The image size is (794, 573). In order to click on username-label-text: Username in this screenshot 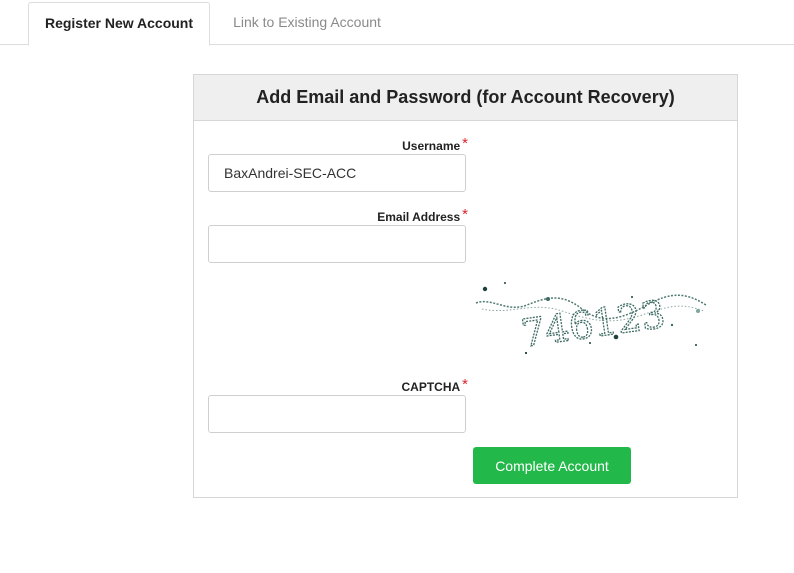, I will do `click(431, 146)`.